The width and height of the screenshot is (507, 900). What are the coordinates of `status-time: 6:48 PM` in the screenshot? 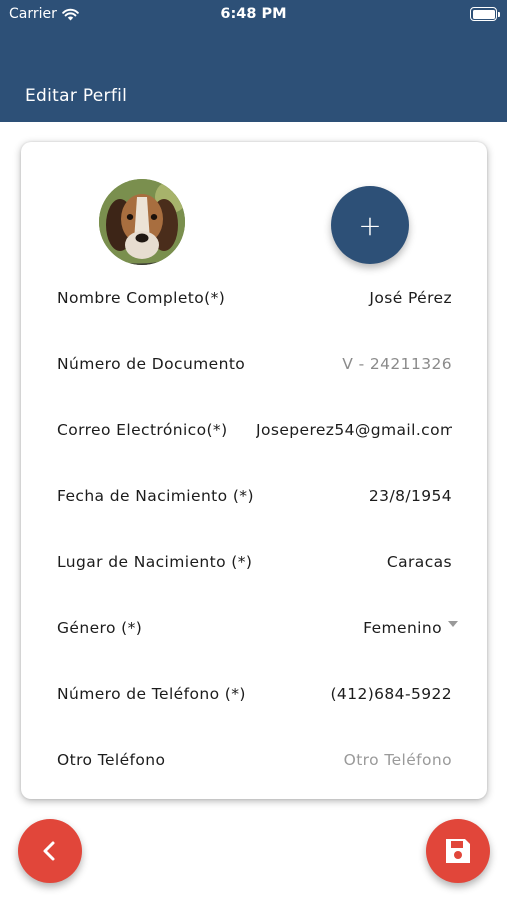 It's located at (253, 14).